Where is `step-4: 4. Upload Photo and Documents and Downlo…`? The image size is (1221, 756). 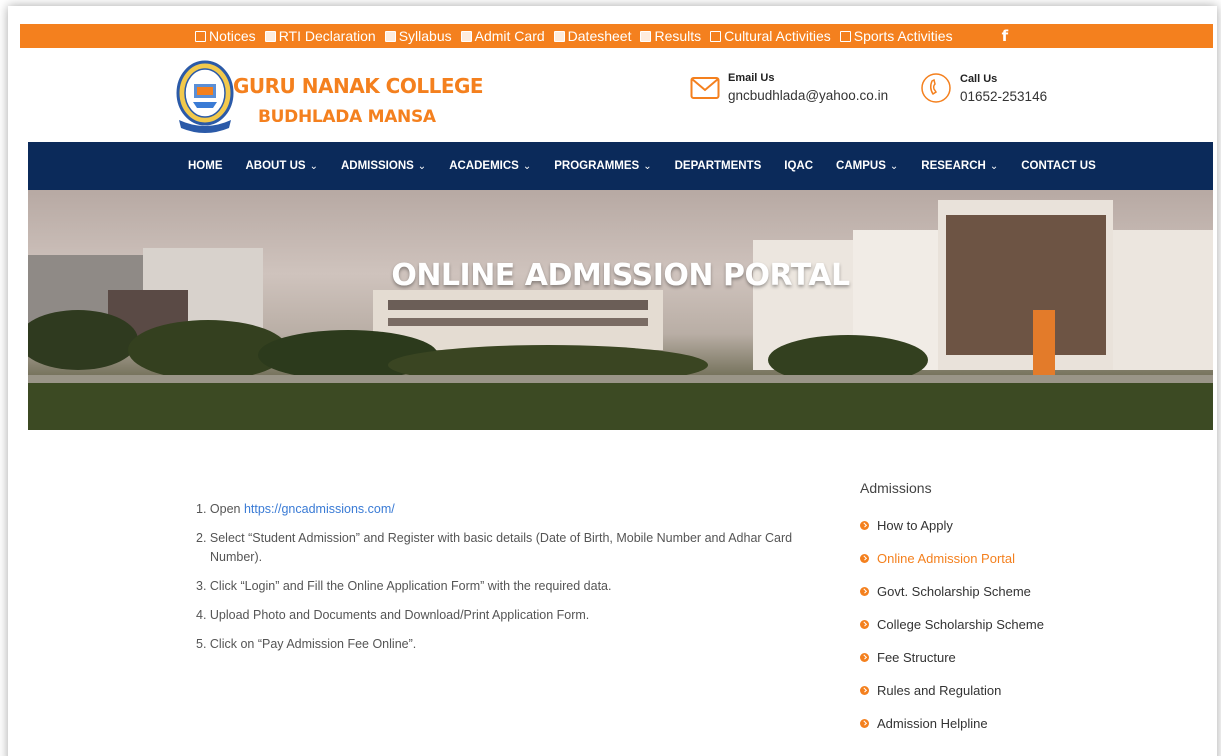
step-4: 4. Upload Photo and Documents and Downlo… is located at coordinates (393, 615).